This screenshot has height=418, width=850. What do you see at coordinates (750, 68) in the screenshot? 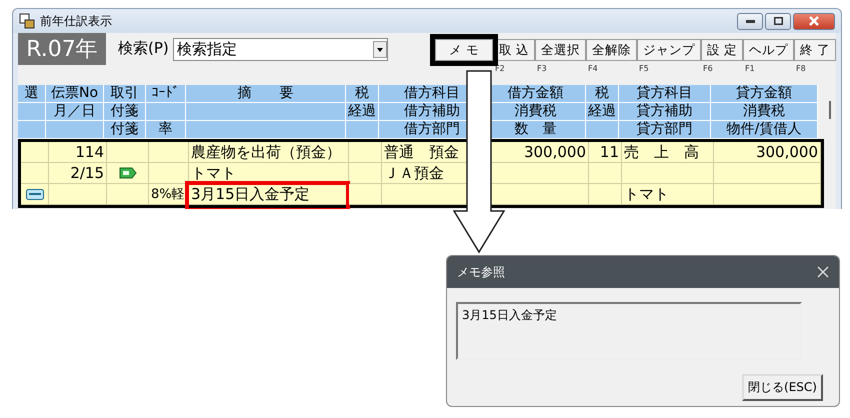
I see `shortcut-key-label: F1` at bounding box center [750, 68].